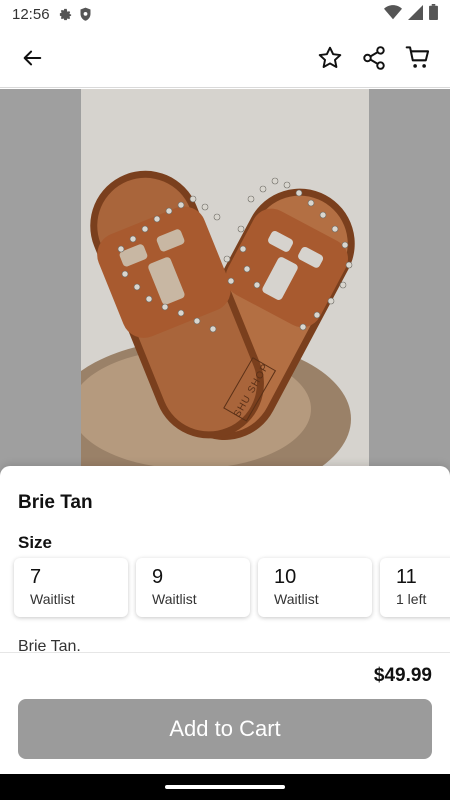 The height and width of the screenshot is (800, 450). What do you see at coordinates (411, 599) in the screenshot?
I see `size-availability: 1 left` at bounding box center [411, 599].